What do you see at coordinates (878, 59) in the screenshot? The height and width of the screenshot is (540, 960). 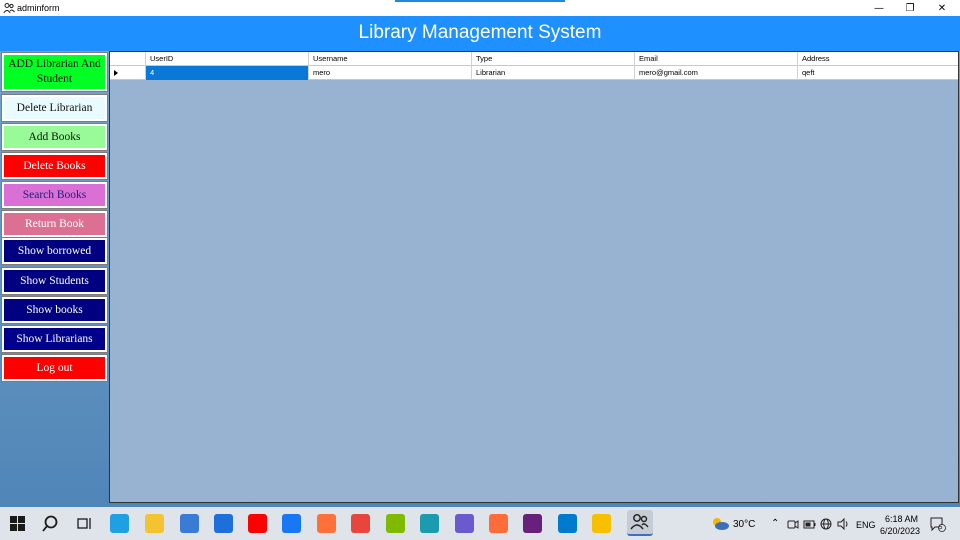 I see `column-header-address: Address` at bounding box center [878, 59].